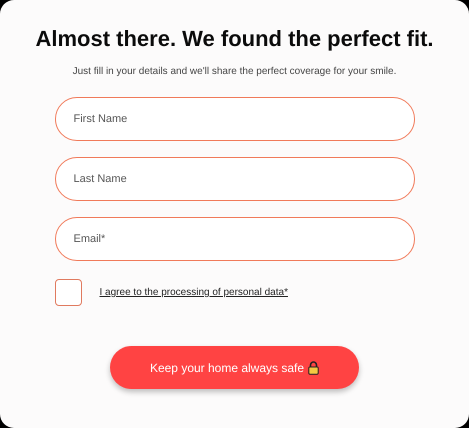  I want to click on input-field: First Name, so click(234, 119).